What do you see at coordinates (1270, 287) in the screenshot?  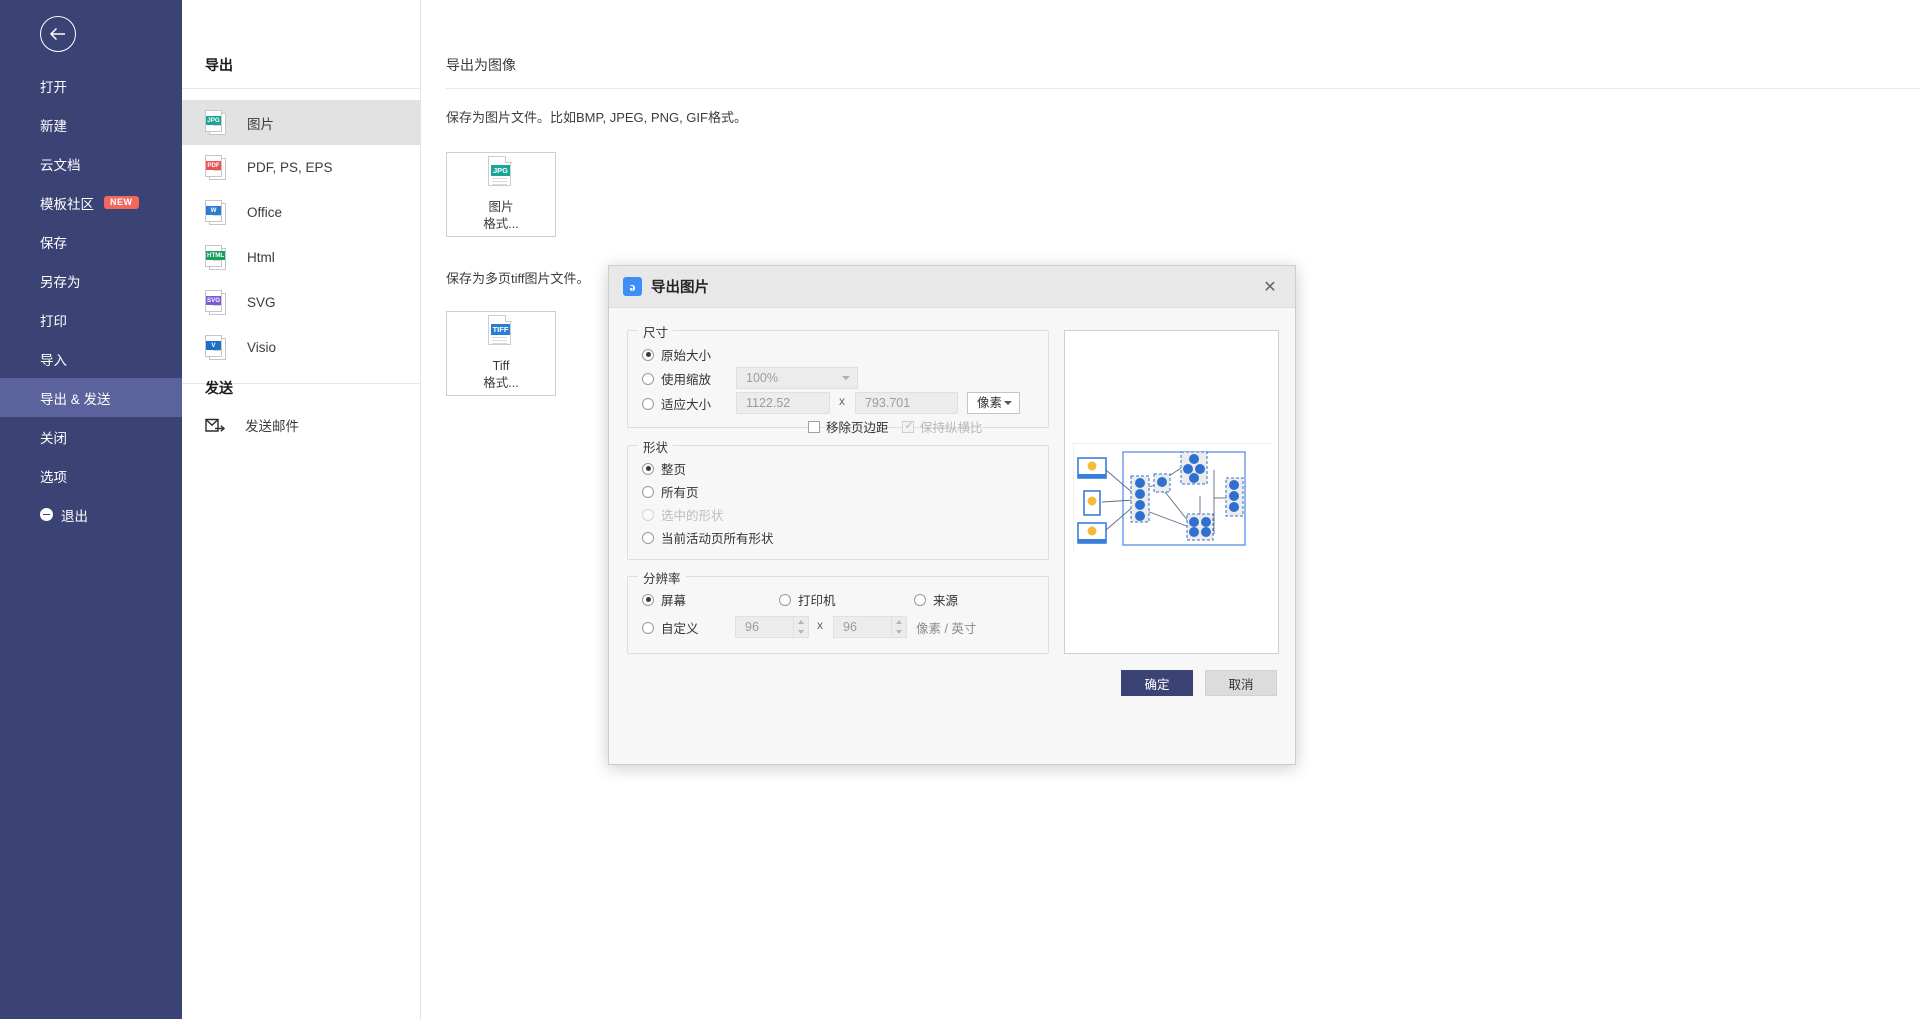 I see `dialog-close-button: ✕` at bounding box center [1270, 287].